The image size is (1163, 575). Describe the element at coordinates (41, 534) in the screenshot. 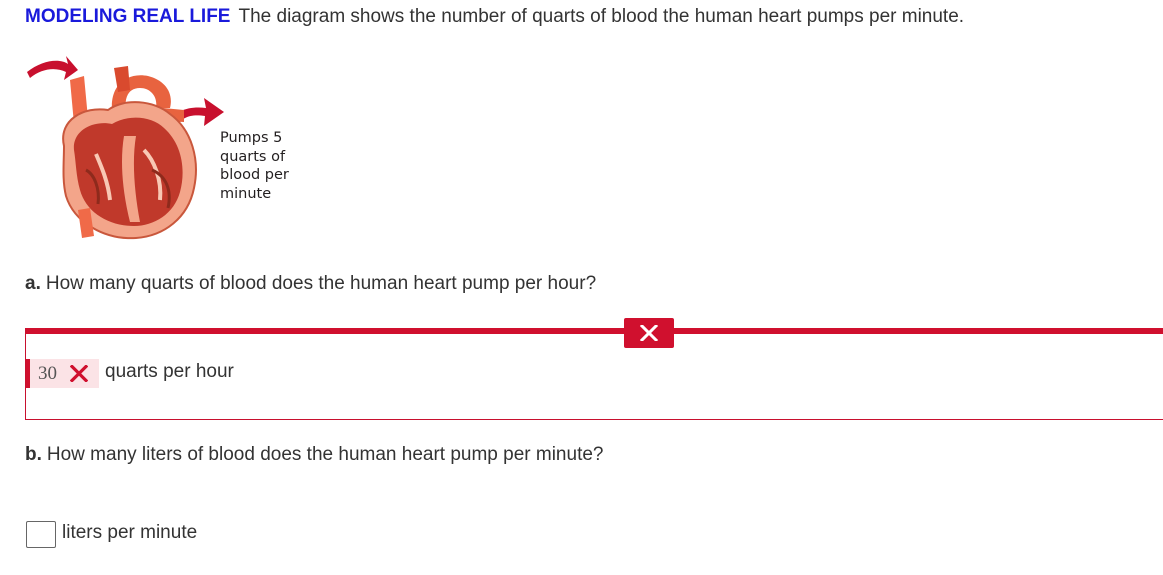

I see `answer-b-input` at that location.